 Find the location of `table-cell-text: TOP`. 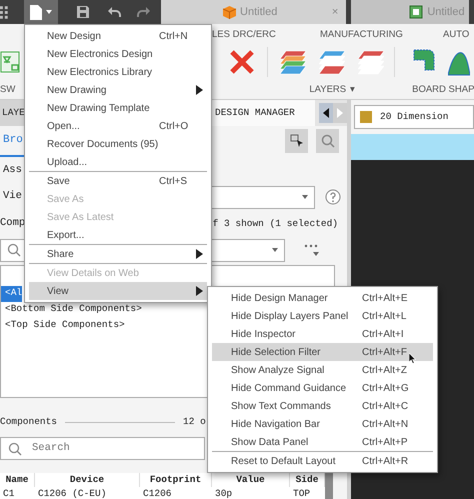

table-cell-text: TOP is located at coordinates (302, 493).